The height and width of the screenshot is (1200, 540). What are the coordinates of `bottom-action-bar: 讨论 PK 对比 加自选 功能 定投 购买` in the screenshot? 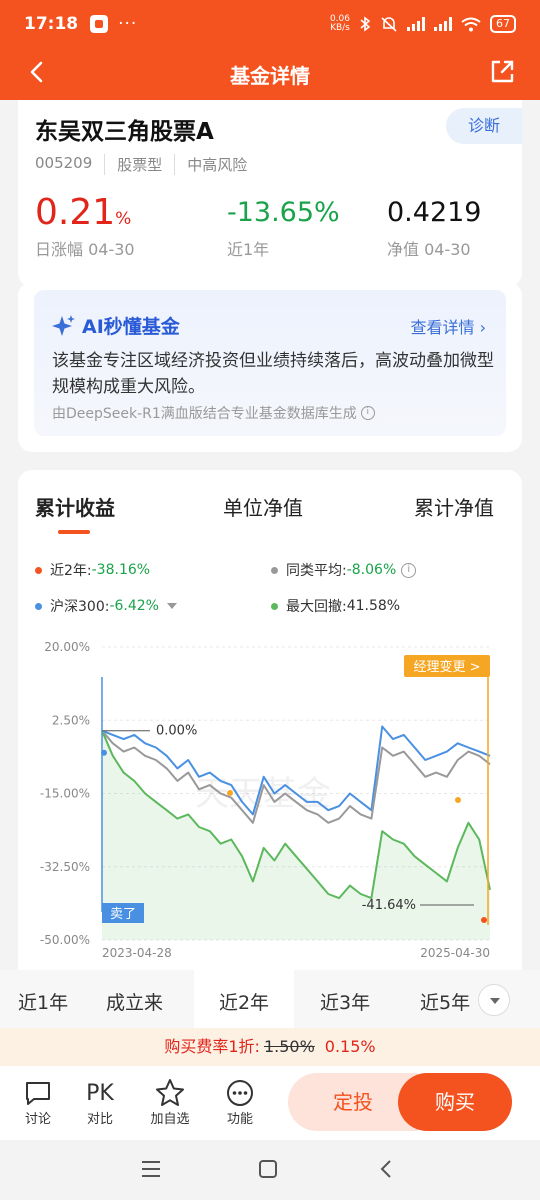 It's located at (270, 1103).